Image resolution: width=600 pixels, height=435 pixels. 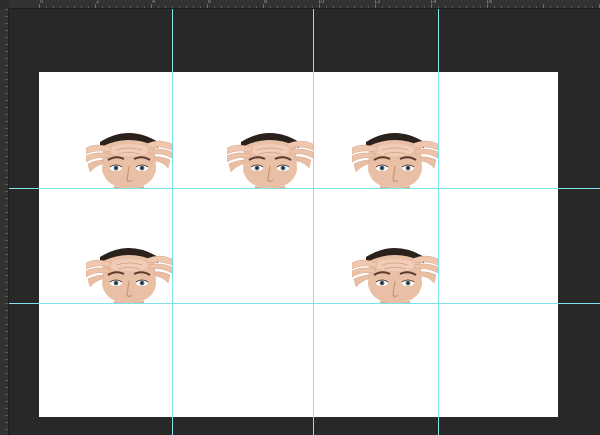 What do you see at coordinates (154, 2) in the screenshot?
I see `ruler-label: 4` at bounding box center [154, 2].